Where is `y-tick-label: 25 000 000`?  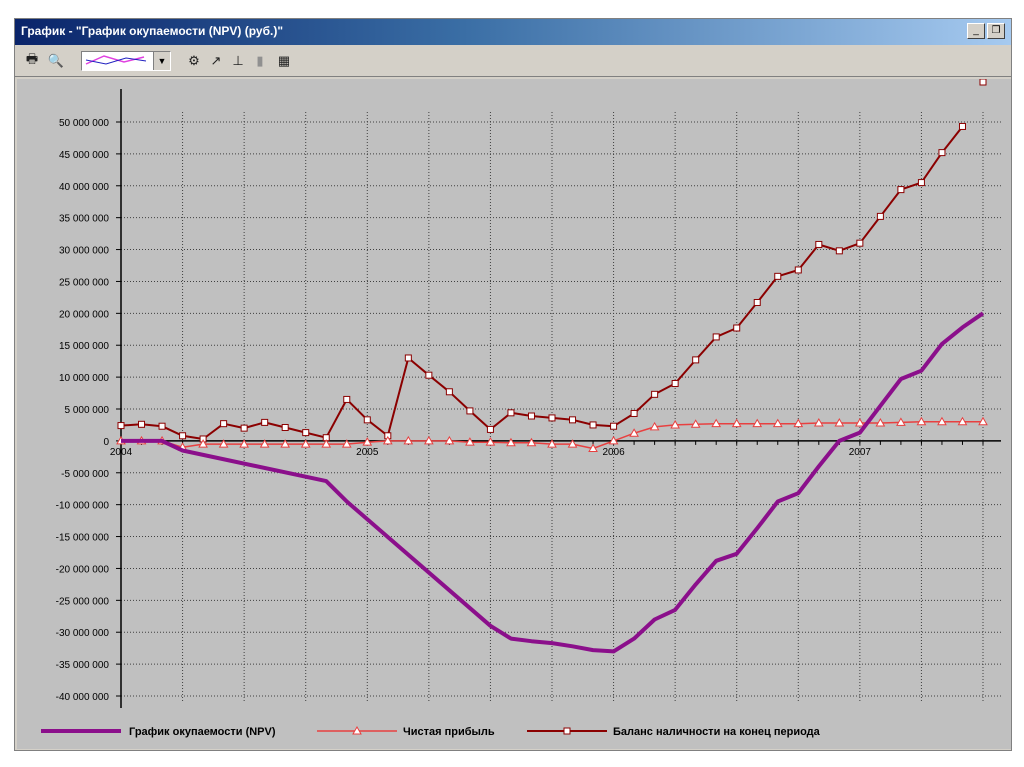 y-tick-label: 25 000 000 is located at coordinates (84, 282).